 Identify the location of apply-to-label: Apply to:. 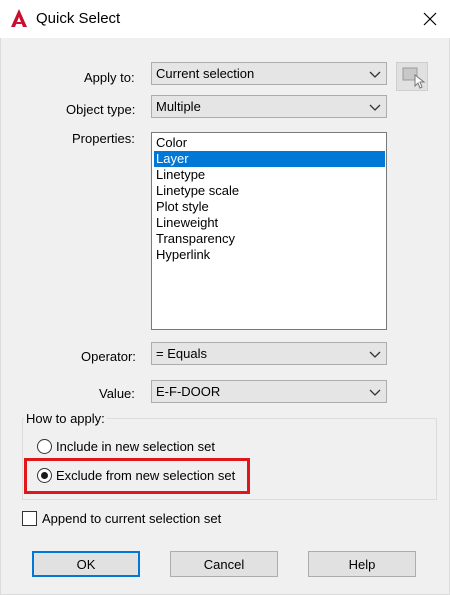
(109, 77).